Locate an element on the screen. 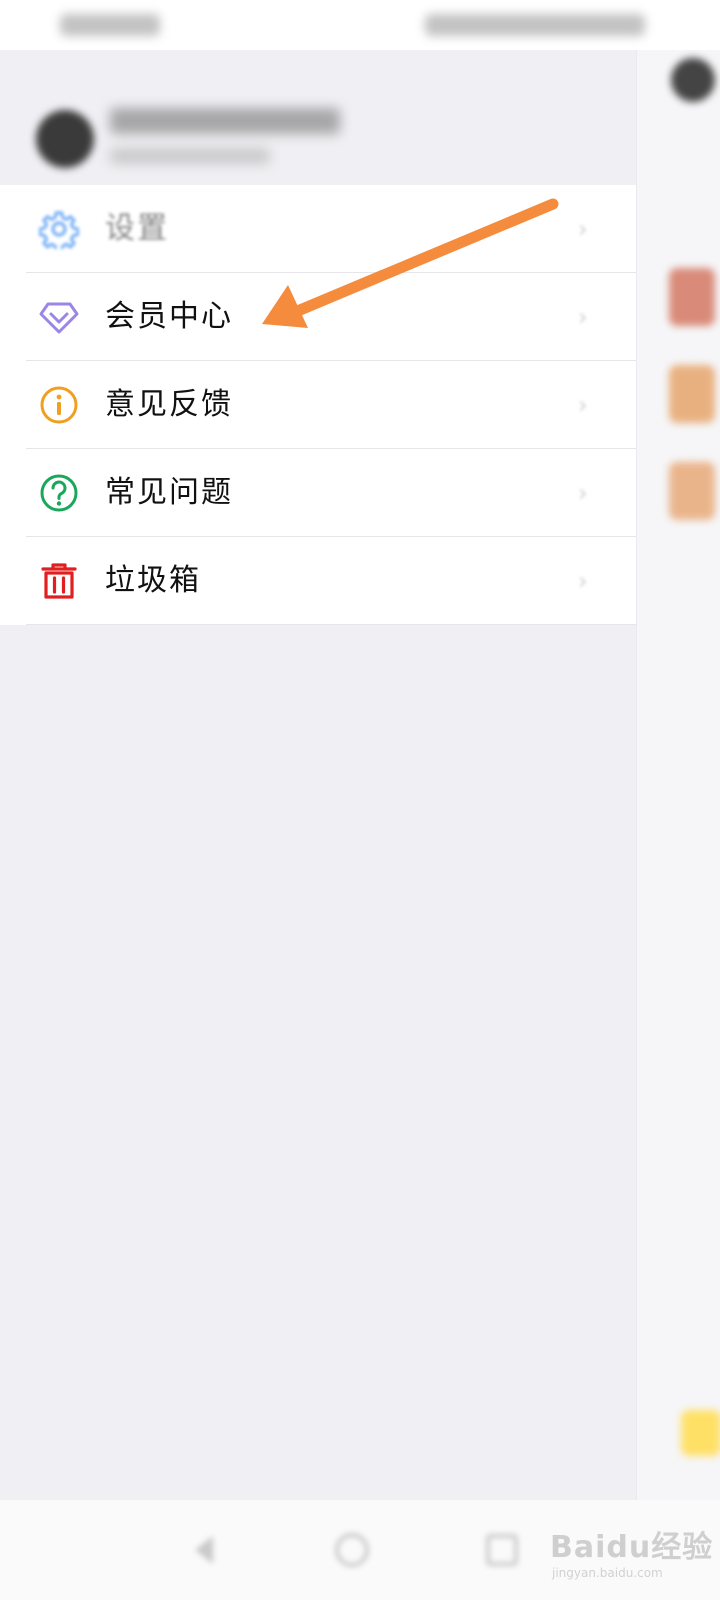 The image size is (720, 1600). annotation-arrow-shaft is located at coordinates (426, 257).